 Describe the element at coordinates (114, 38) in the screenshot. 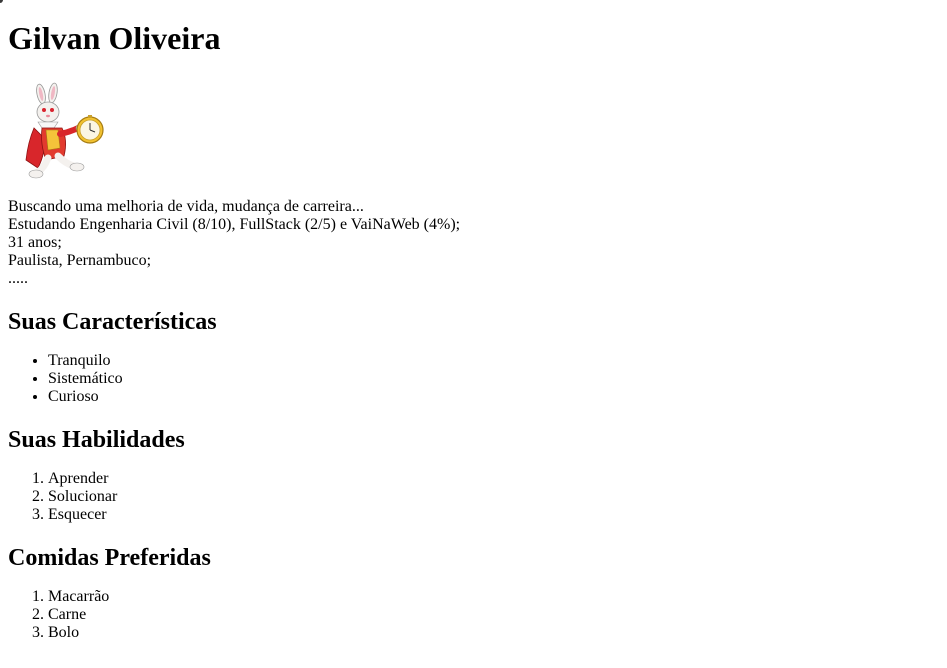

I see `page-title: Gilvan Oliveira` at that location.